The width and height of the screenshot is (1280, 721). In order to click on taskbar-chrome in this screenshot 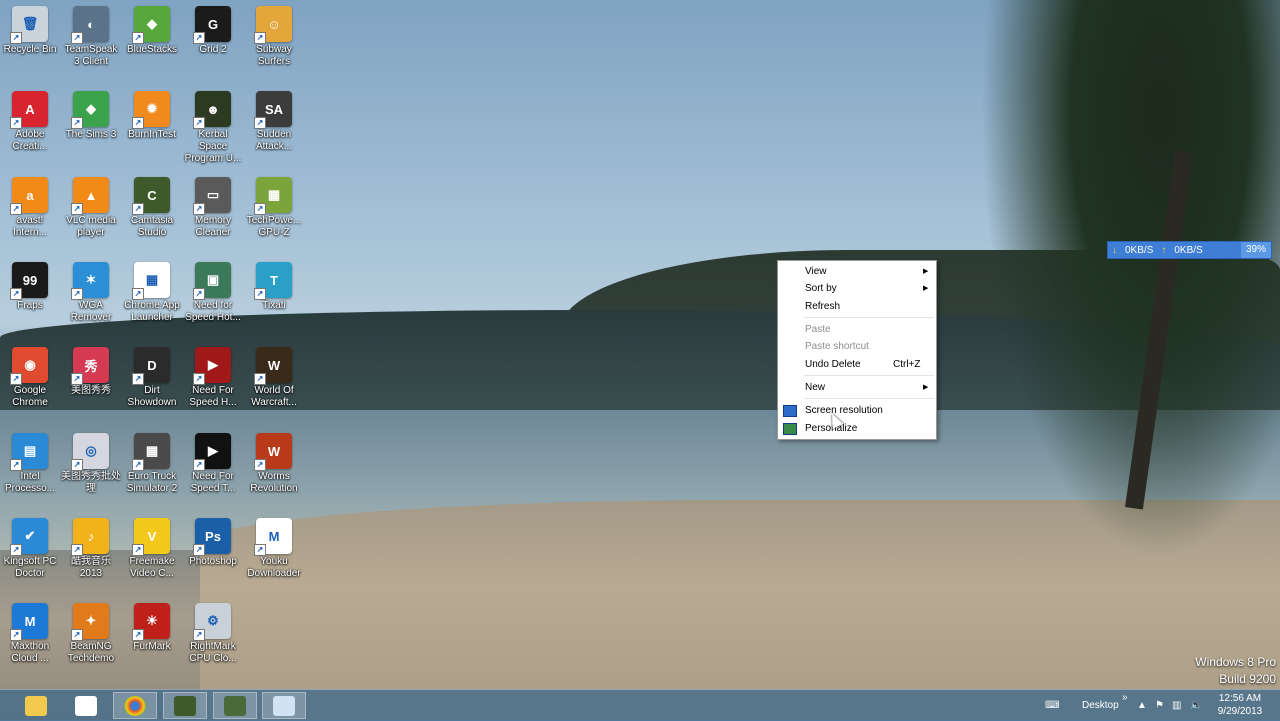, I will do `click(135, 705)`.